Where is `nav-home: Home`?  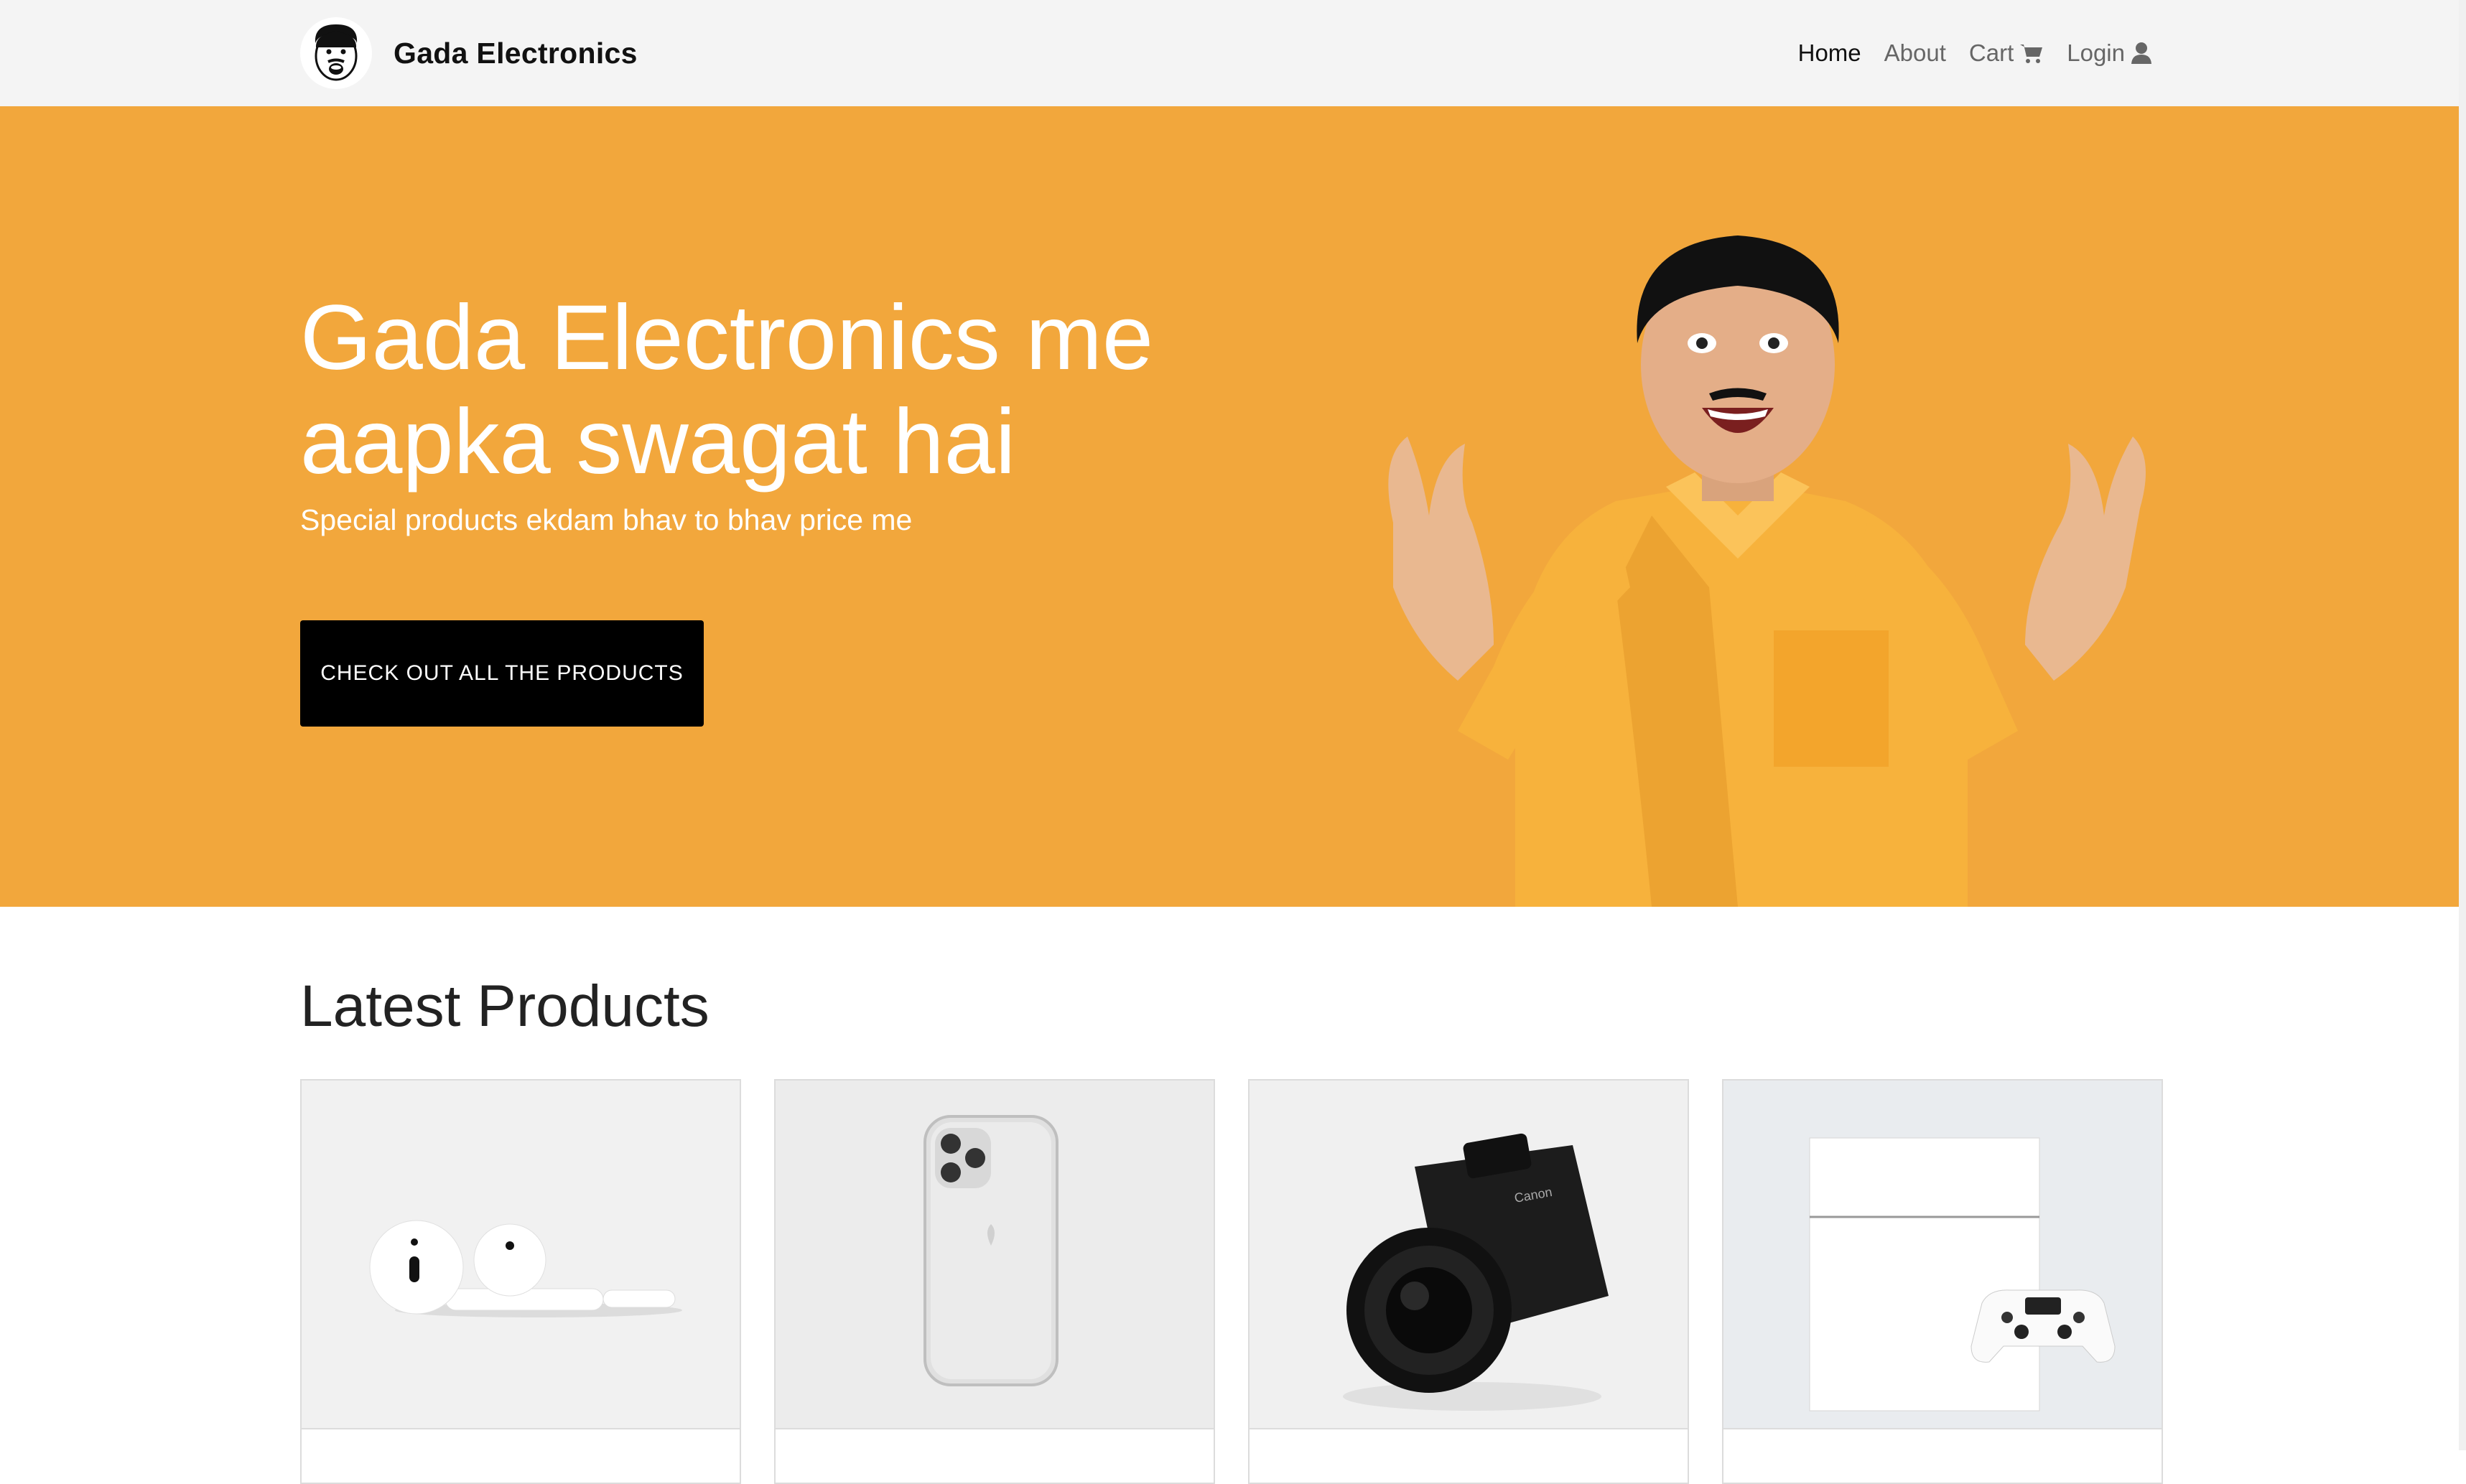
nav-home: Home is located at coordinates (1829, 53).